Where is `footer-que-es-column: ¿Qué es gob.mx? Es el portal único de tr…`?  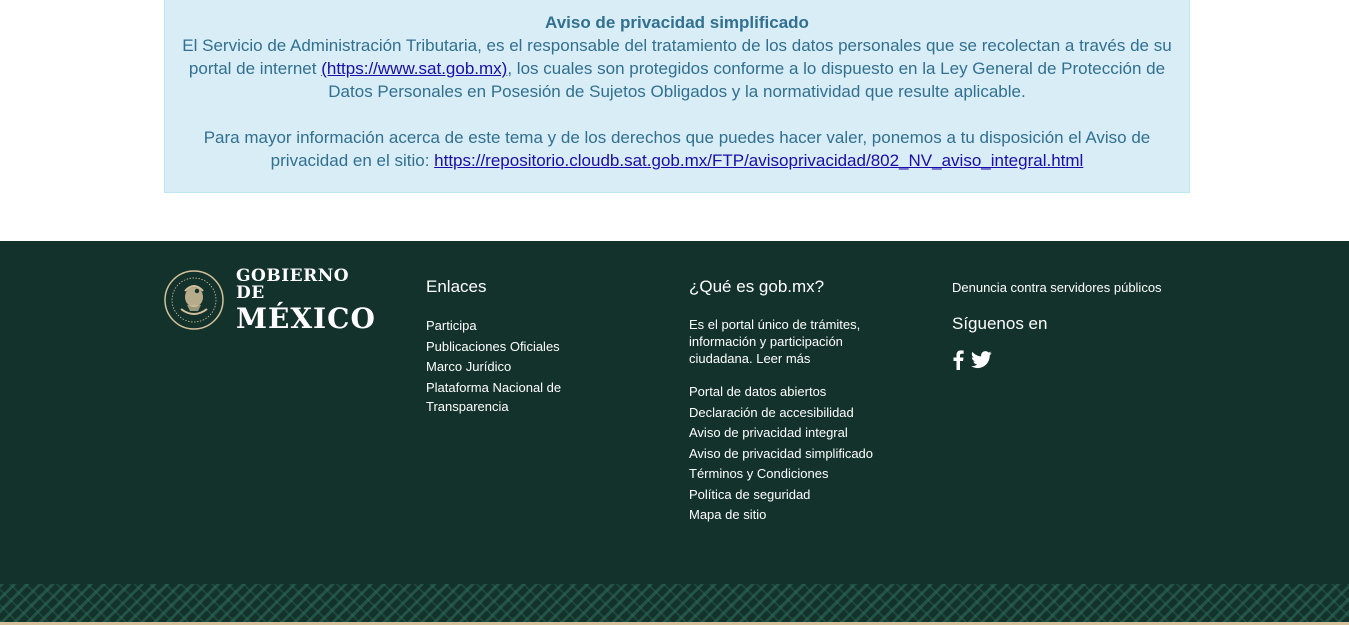
footer-que-es-column: ¿Qué es gob.mx? Es el portal único de tr… is located at coordinates (799, 401).